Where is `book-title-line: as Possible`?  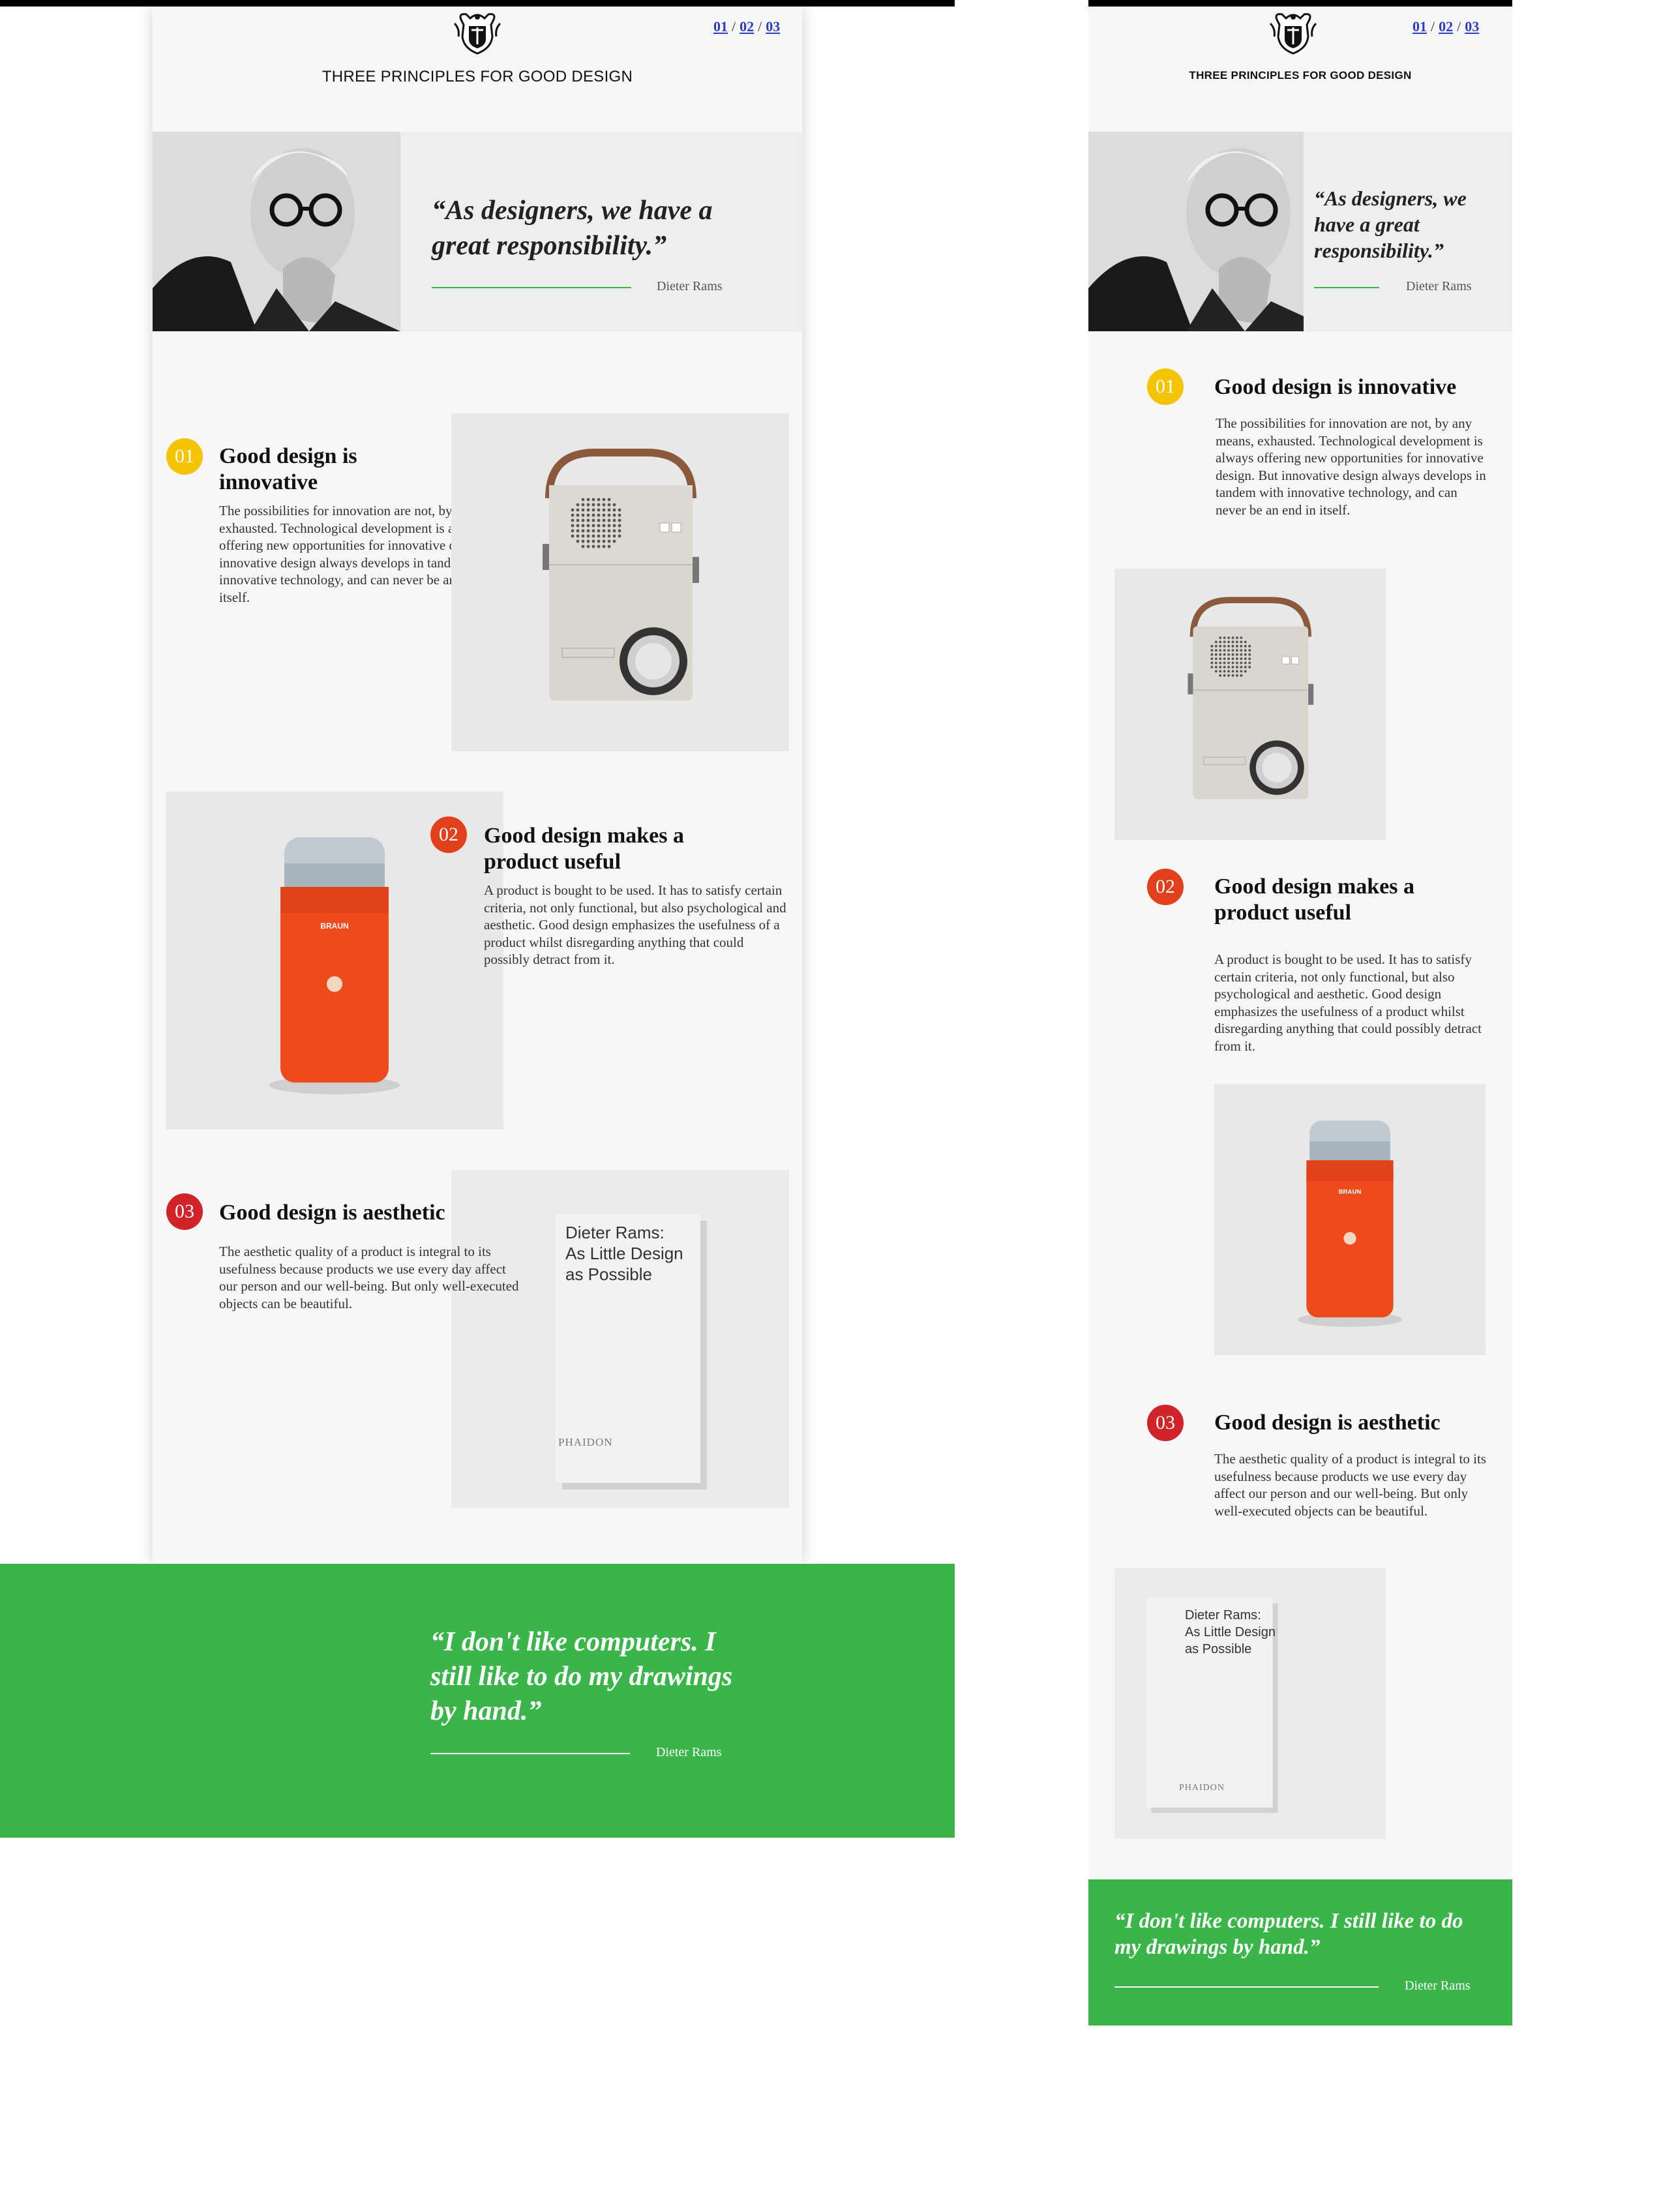
book-title-line: as Possible is located at coordinates (1218, 1649).